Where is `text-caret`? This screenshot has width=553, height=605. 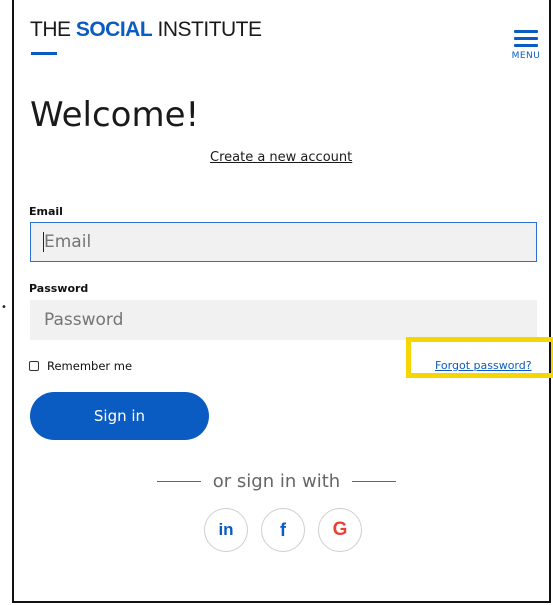 text-caret is located at coordinates (43, 242).